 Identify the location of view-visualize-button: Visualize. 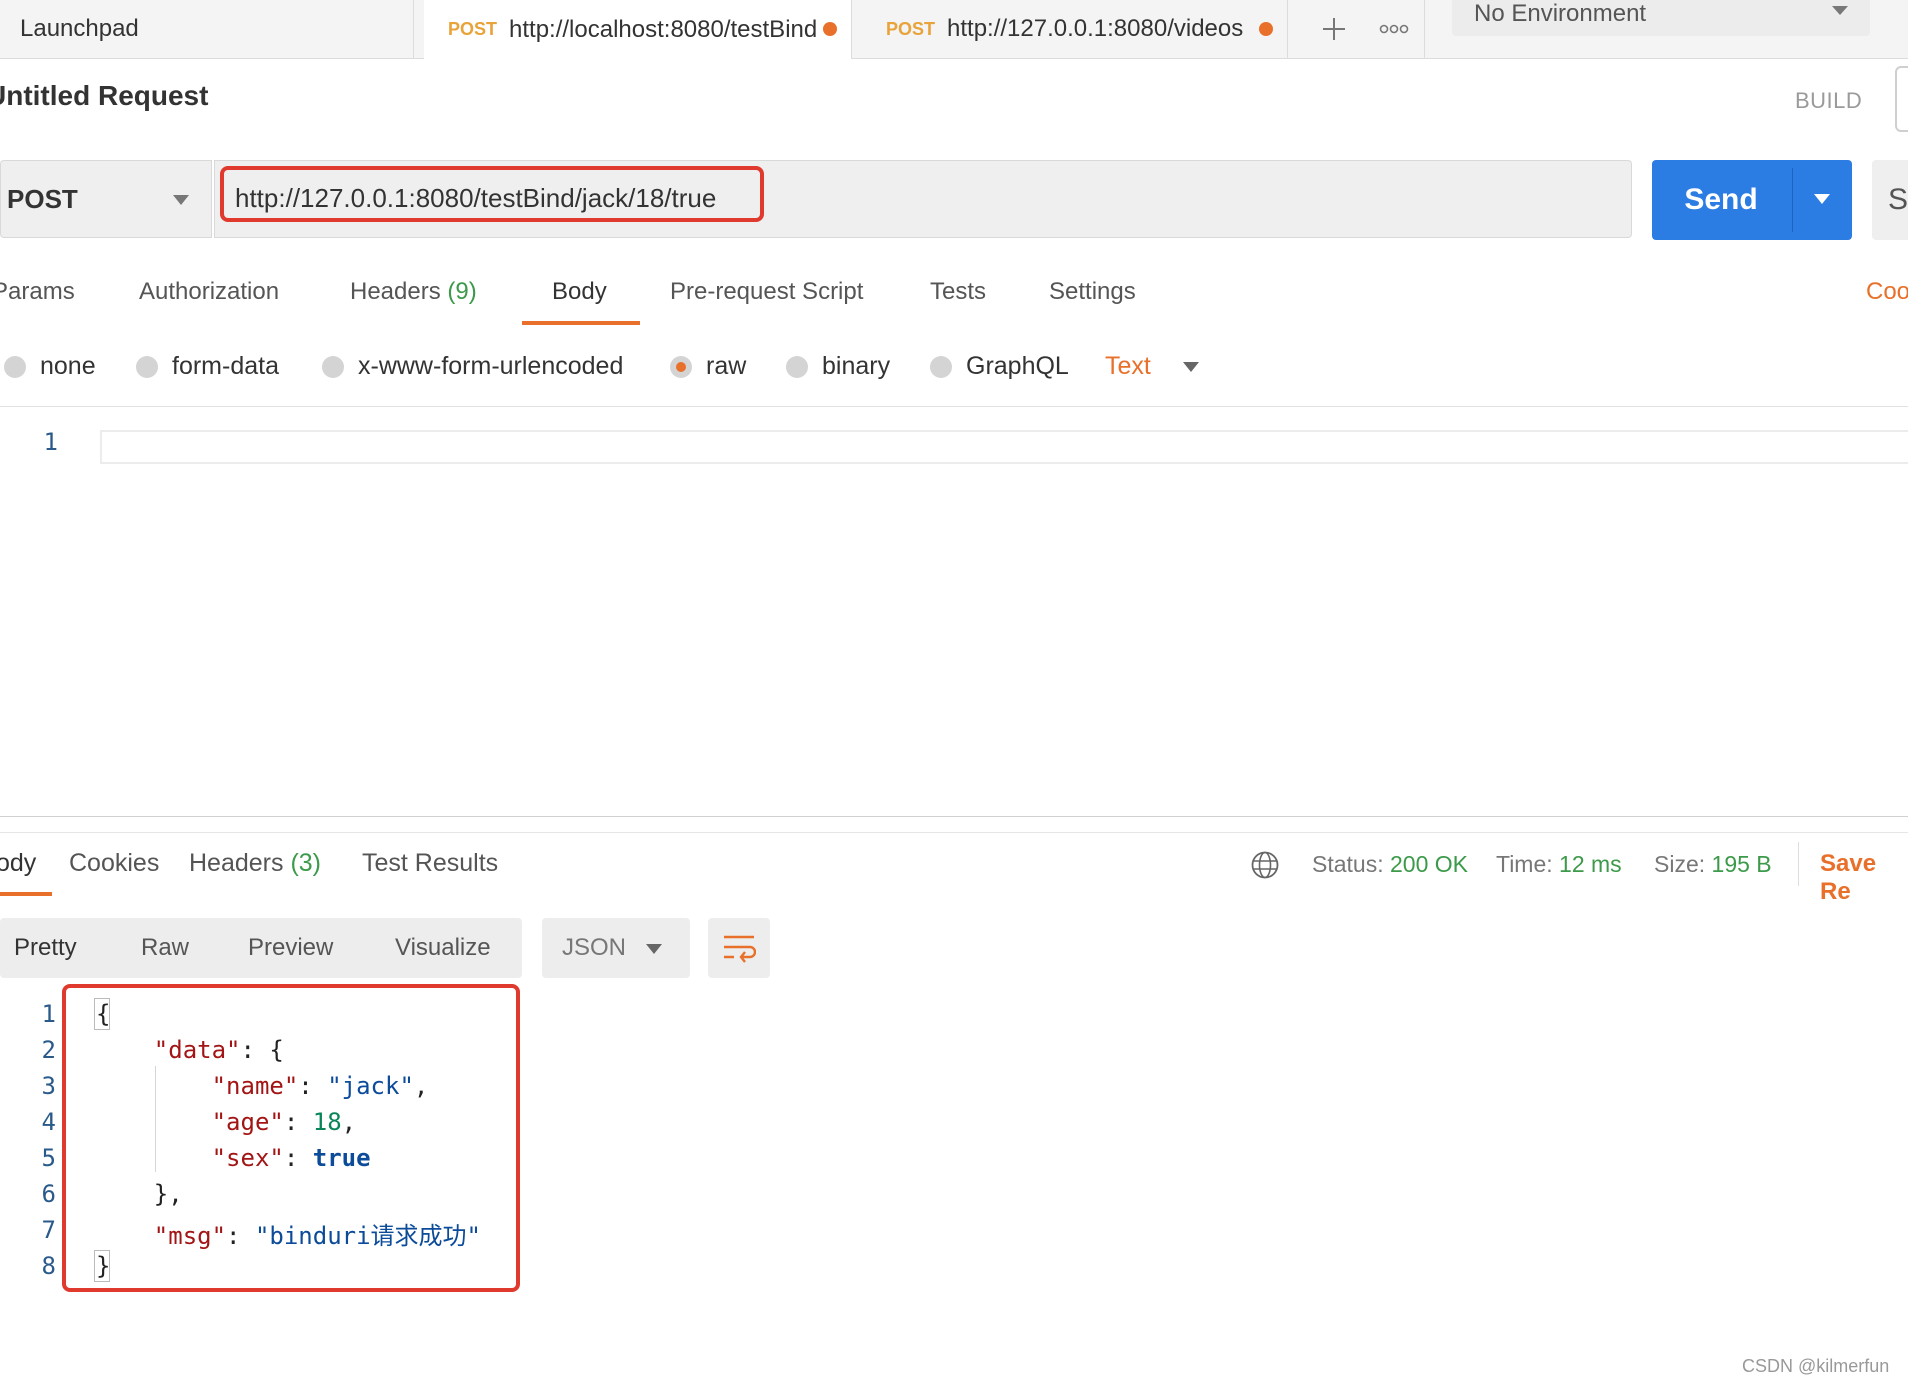
(443, 948).